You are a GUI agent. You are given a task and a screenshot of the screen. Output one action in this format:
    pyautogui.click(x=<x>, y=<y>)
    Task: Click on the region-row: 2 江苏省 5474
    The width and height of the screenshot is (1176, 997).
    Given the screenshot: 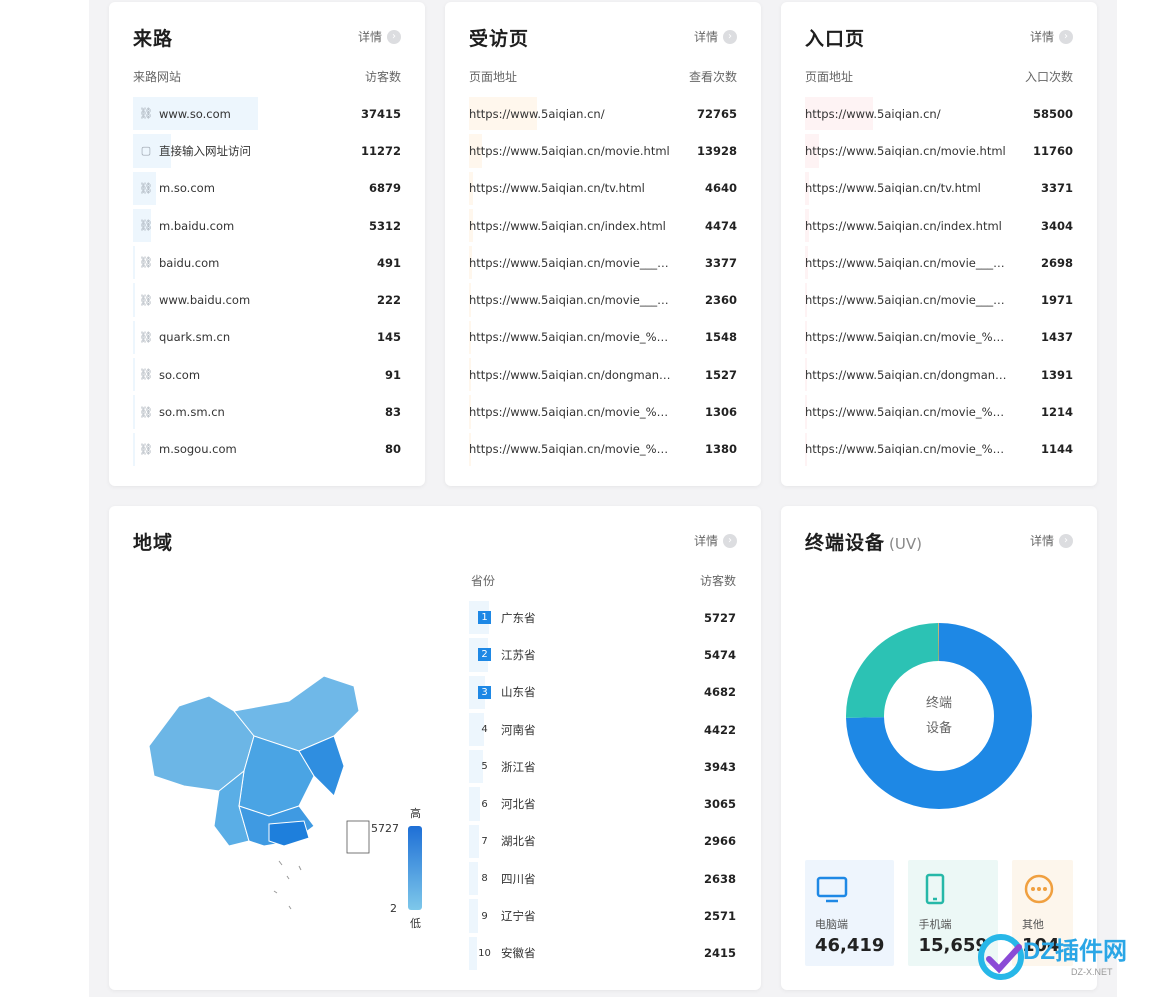 What is the action you would take?
    pyautogui.click(x=602, y=654)
    